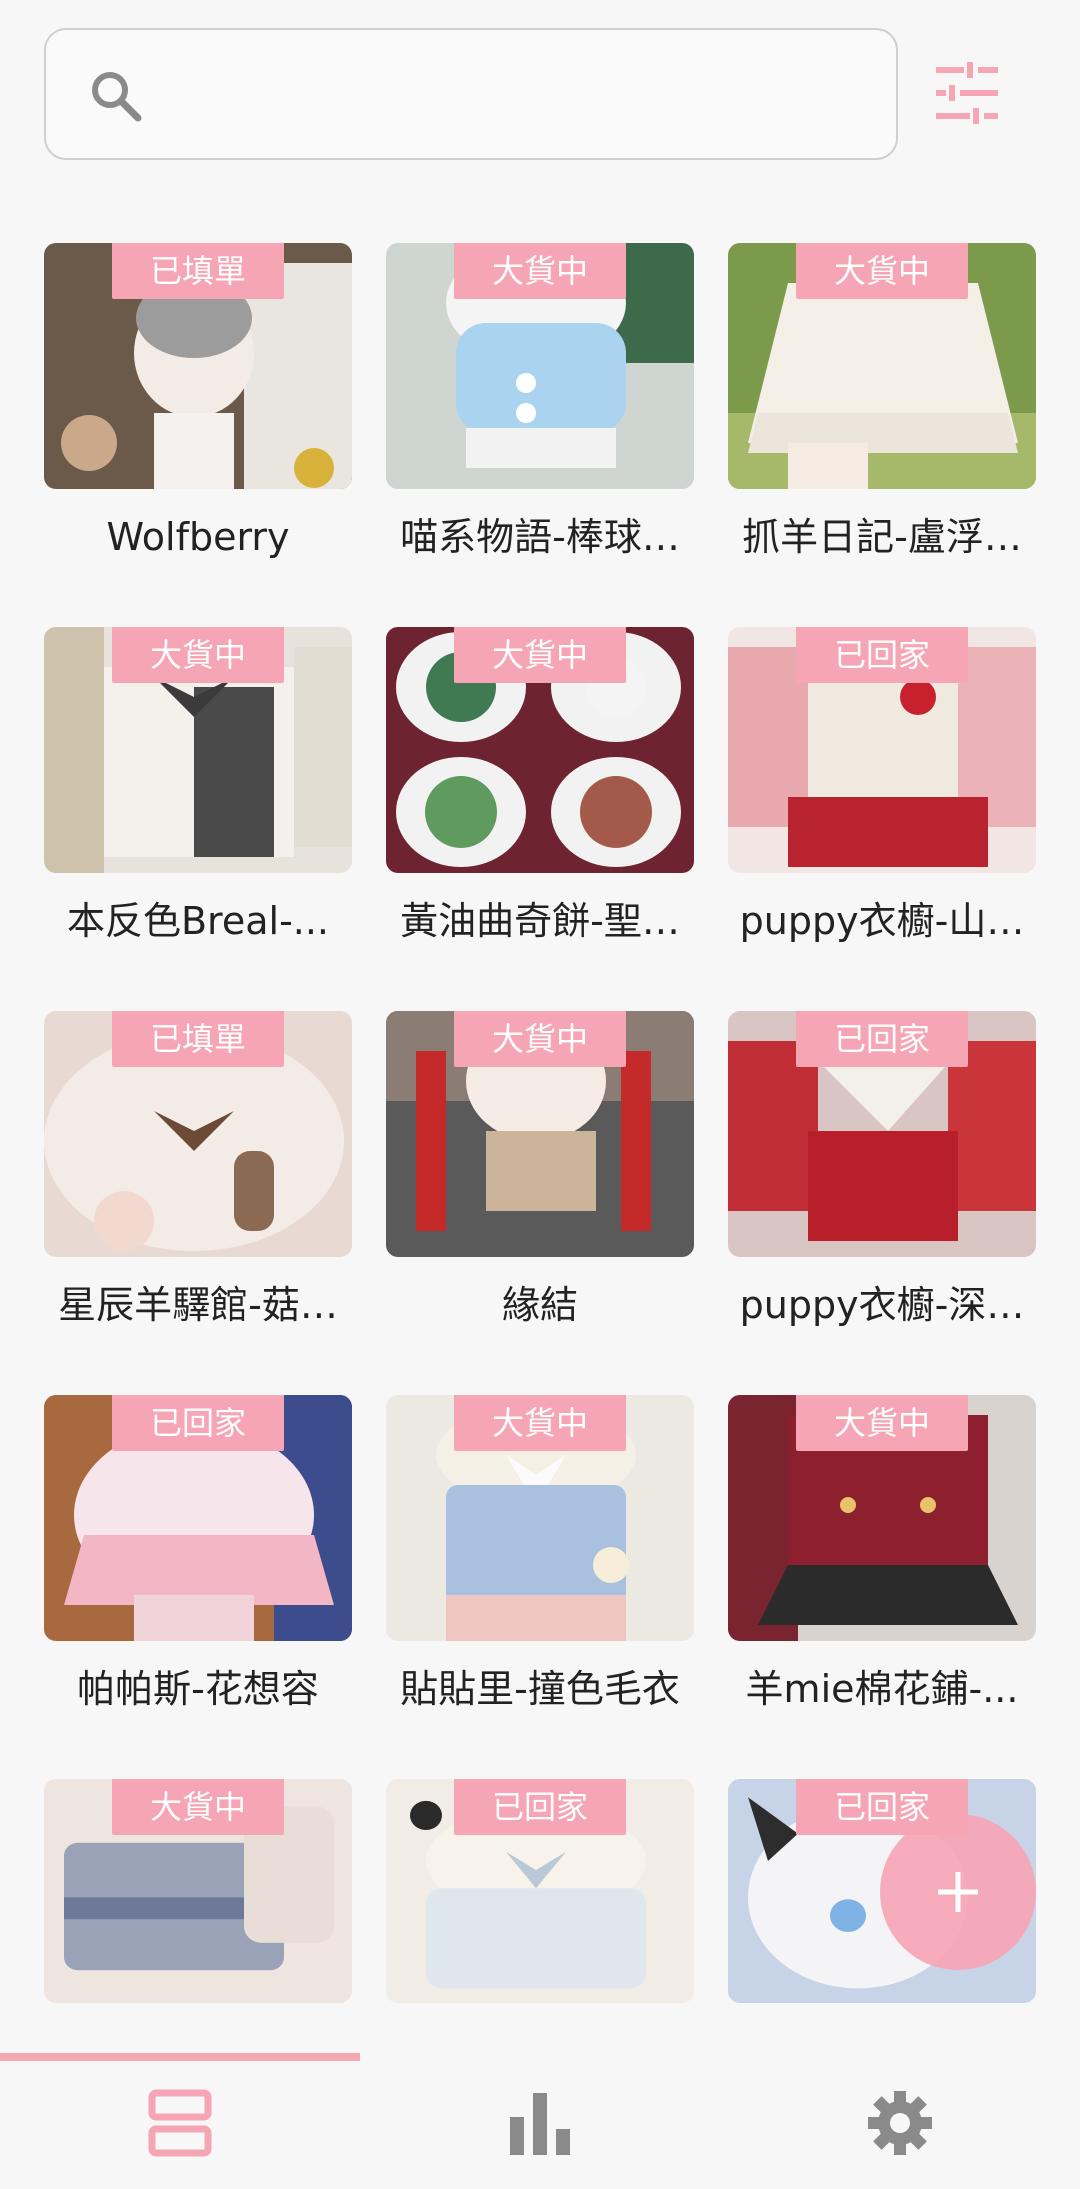 The width and height of the screenshot is (1080, 2189). What do you see at coordinates (180, 2057) in the screenshot?
I see `active-tab-indicator` at bounding box center [180, 2057].